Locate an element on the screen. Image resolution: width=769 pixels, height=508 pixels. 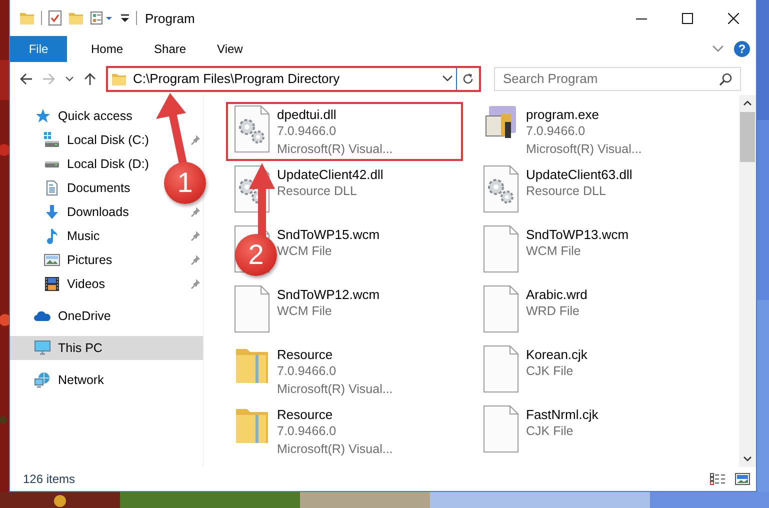
details-view-icon is located at coordinates (718, 479).